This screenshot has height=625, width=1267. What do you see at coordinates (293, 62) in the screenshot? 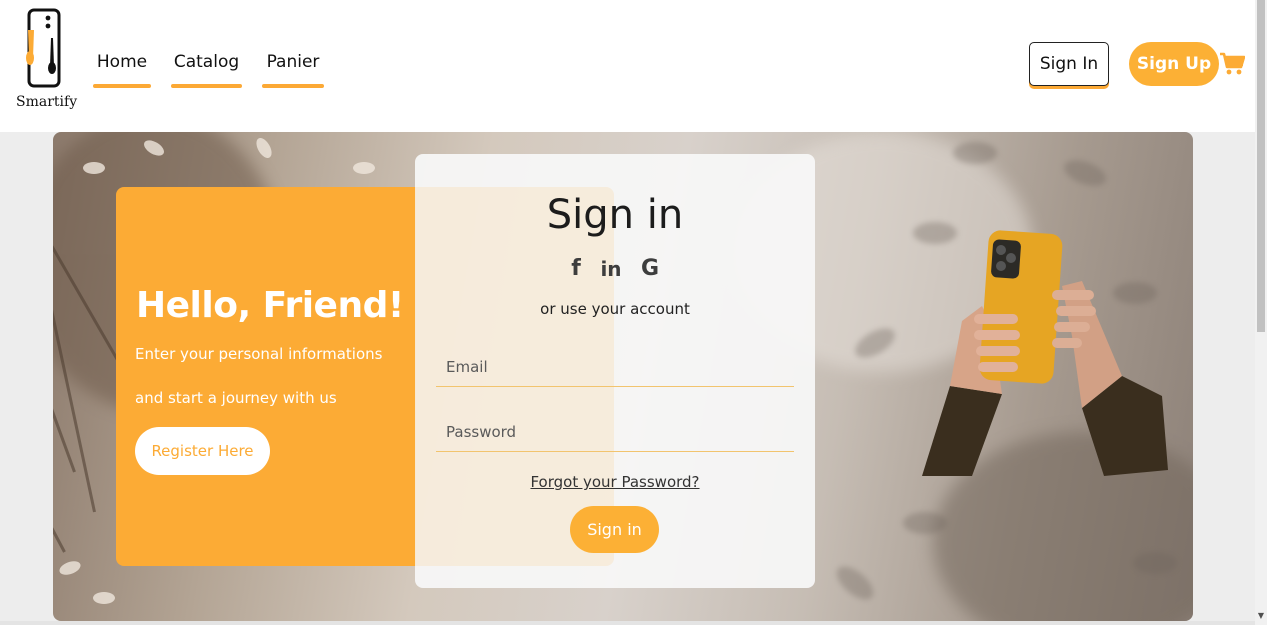
I see `nav-link-panier-label: Panier` at bounding box center [293, 62].